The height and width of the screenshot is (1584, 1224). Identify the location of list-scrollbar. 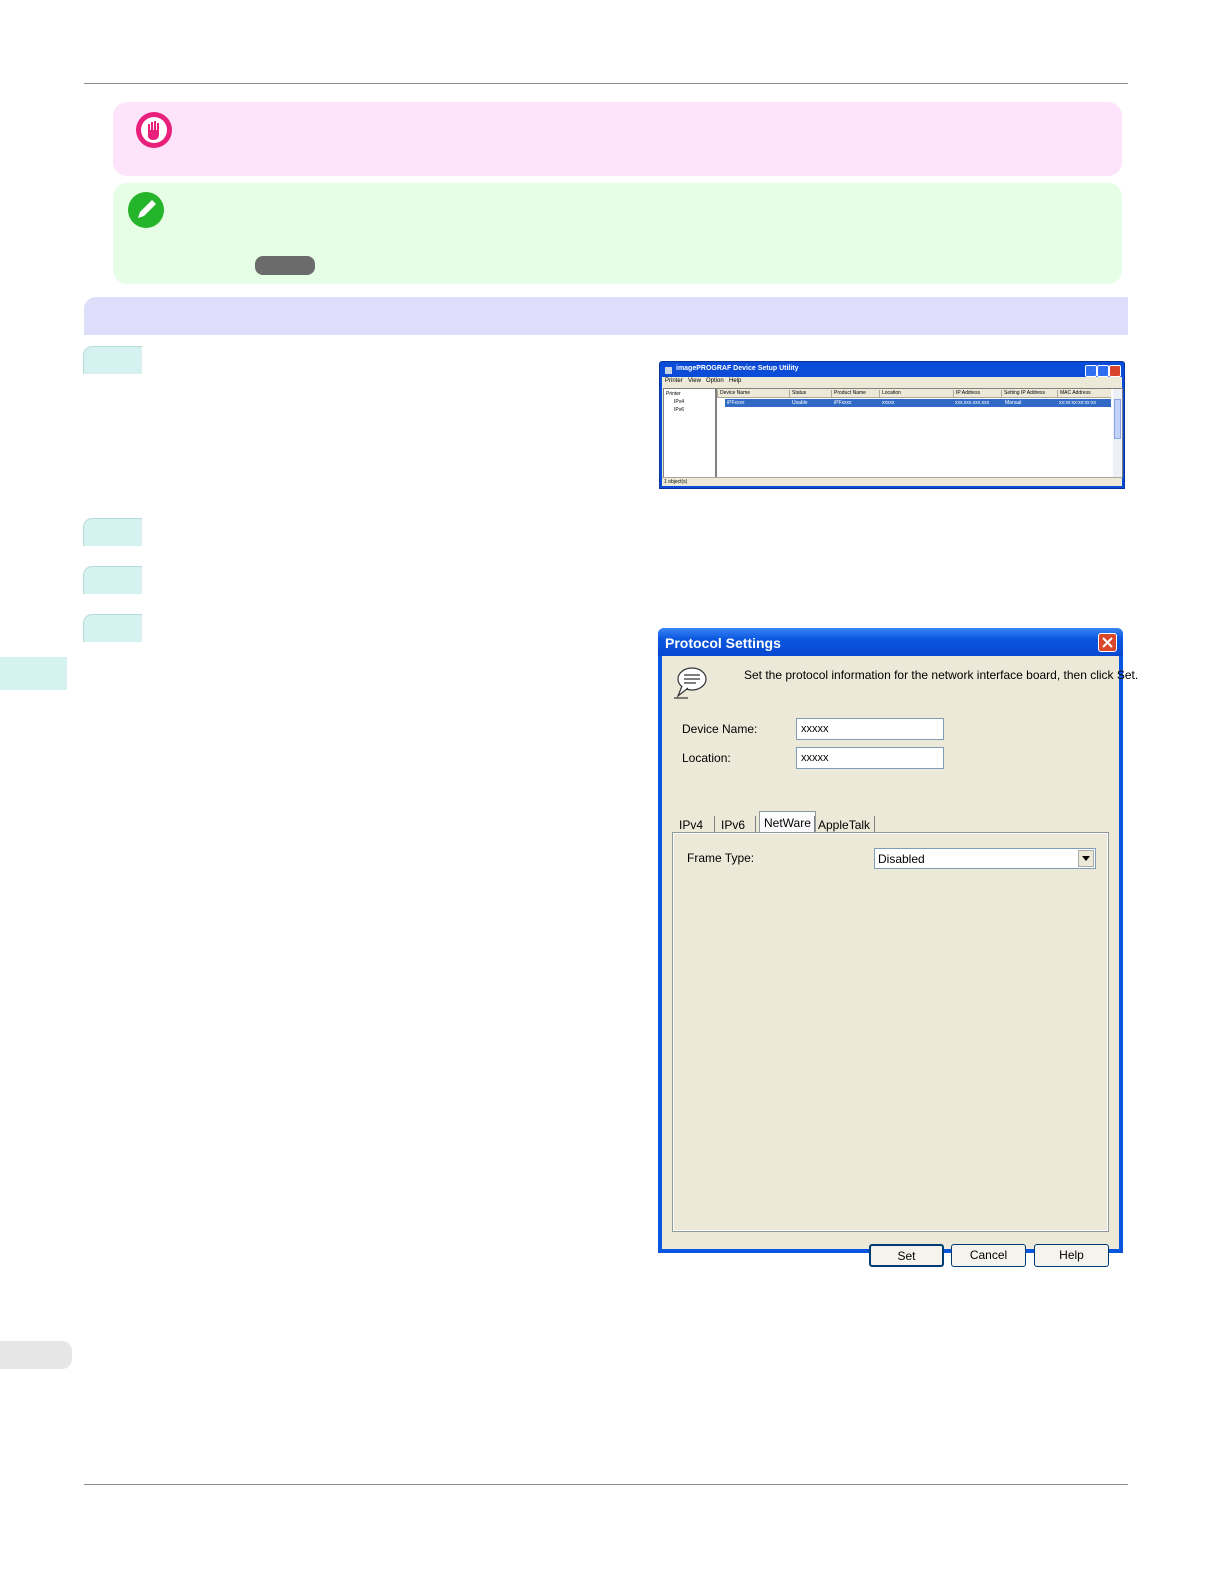
(1117, 433).